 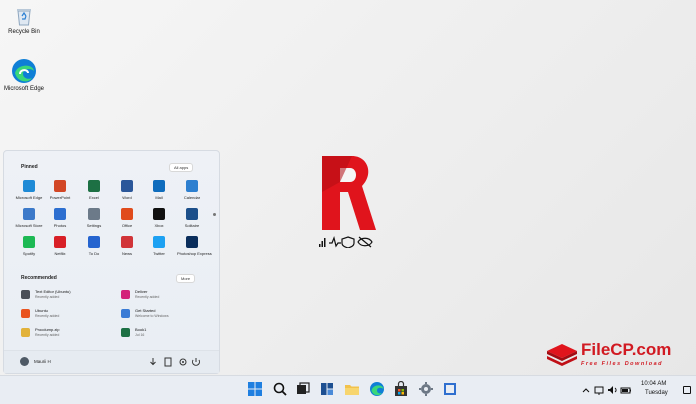 What do you see at coordinates (24, 361) in the screenshot?
I see `avatar` at bounding box center [24, 361].